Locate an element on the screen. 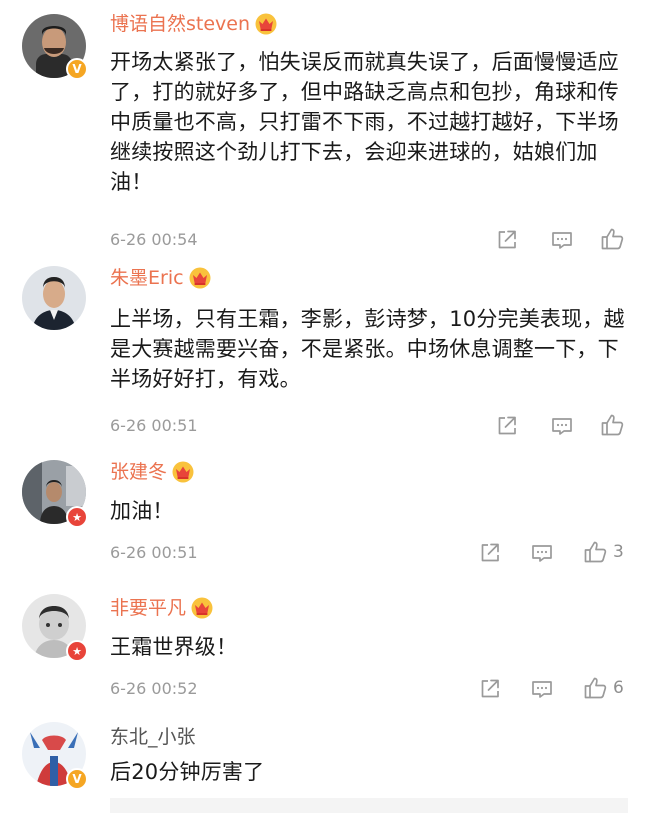 The height and width of the screenshot is (813, 650). like-count: 3 is located at coordinates (618, 552).